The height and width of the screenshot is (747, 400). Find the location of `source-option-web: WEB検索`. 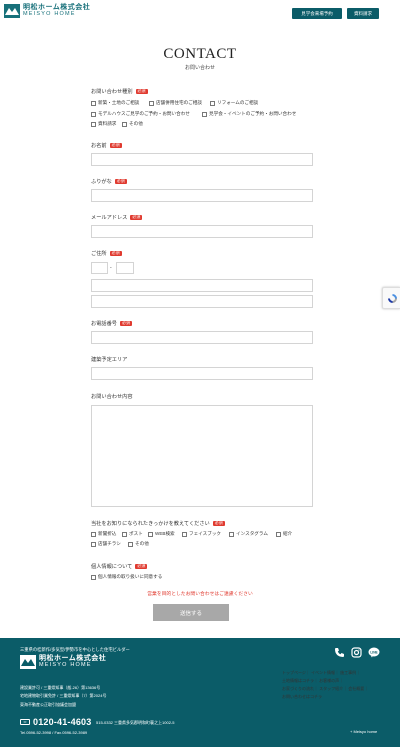

source-option-web: WEB検索 is located at coordinates (161, 534).